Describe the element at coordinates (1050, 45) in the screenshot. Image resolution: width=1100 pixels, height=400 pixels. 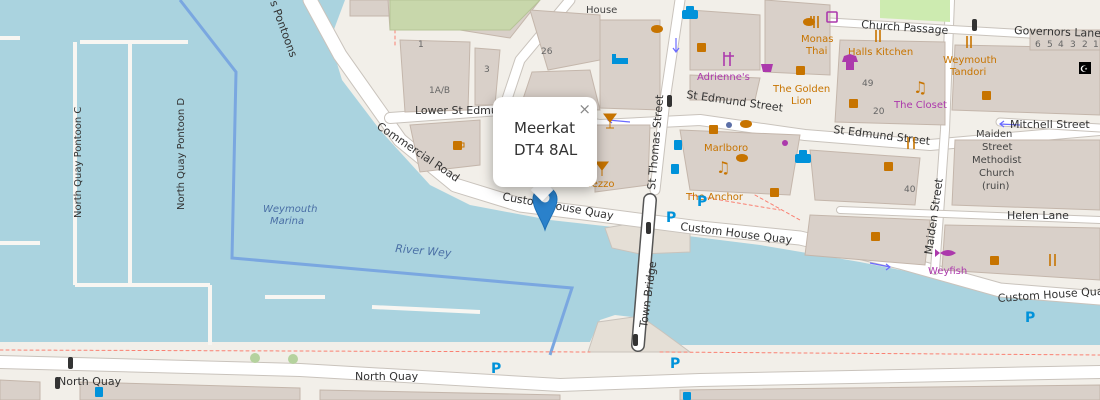
I see `house-number: 5` at that location.